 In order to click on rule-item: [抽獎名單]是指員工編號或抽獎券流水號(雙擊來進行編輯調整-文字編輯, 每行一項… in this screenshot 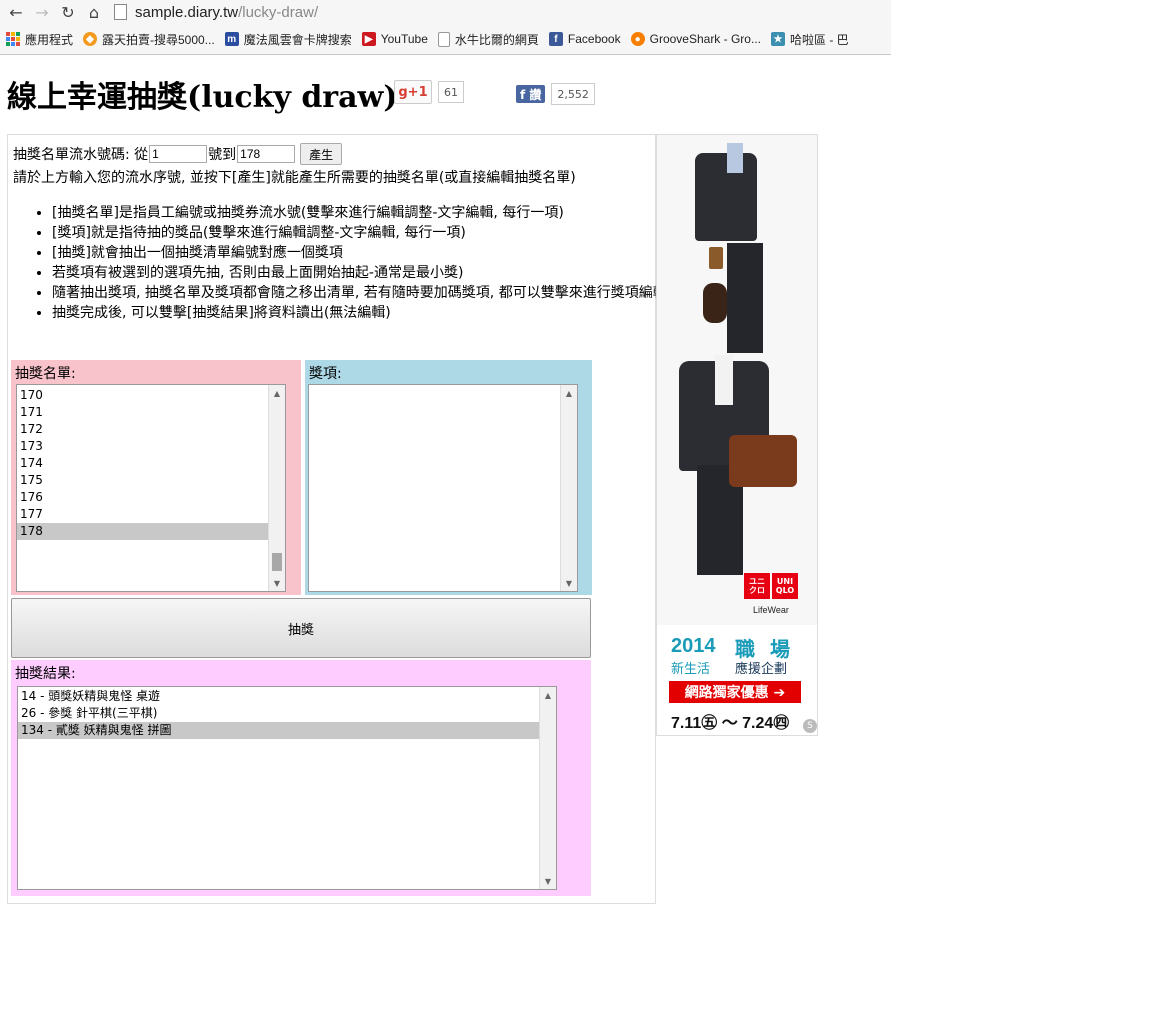, I will do `click(359, 213)`.